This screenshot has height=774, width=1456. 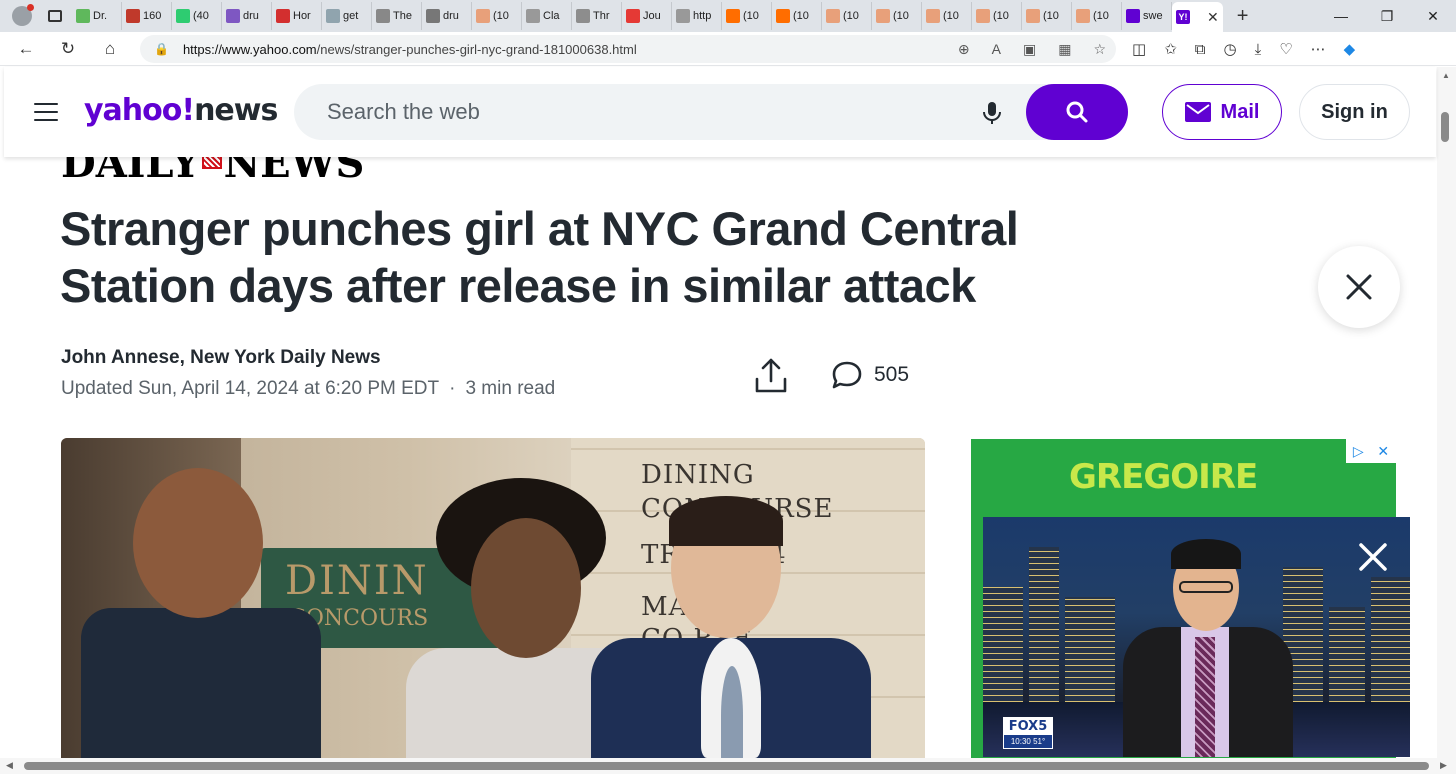 I want to click on browser-tab: (40, so click(x=197, y=16).